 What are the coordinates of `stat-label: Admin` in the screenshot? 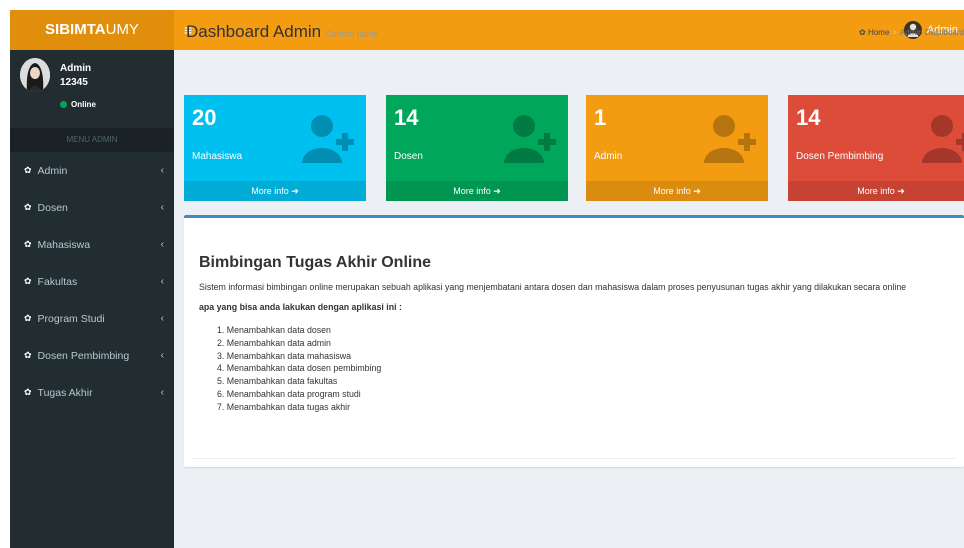 It's located at (608, 156).